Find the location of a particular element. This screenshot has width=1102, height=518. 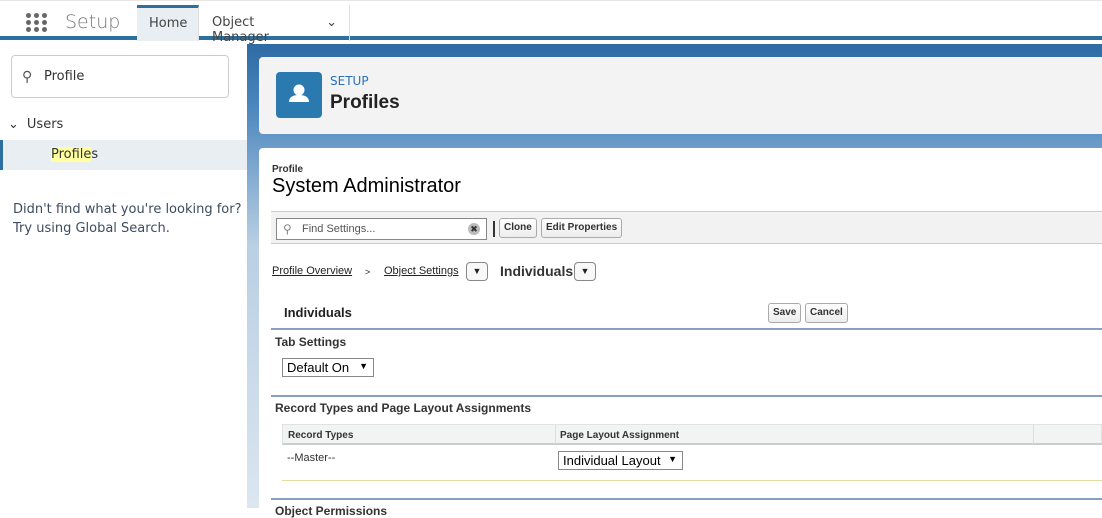

app-name: Setup is located at coordinates (93, 22).